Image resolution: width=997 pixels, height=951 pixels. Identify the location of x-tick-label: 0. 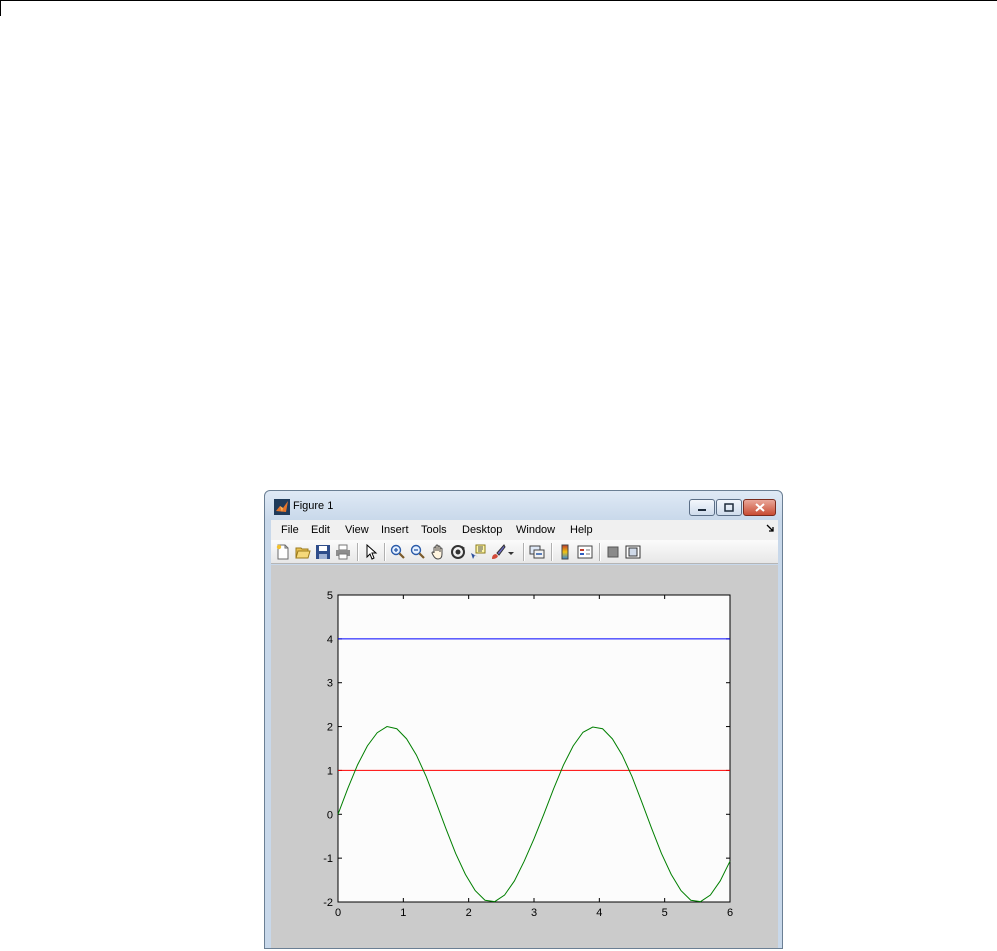
(338, 913).